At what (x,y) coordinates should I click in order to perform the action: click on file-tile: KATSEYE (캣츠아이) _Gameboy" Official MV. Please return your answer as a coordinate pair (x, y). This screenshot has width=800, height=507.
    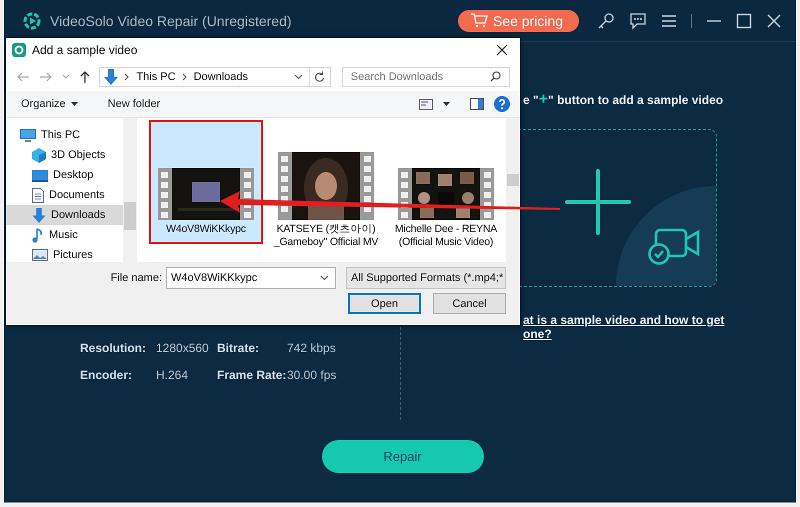
    Looking at the image, I should click on (326, 188).